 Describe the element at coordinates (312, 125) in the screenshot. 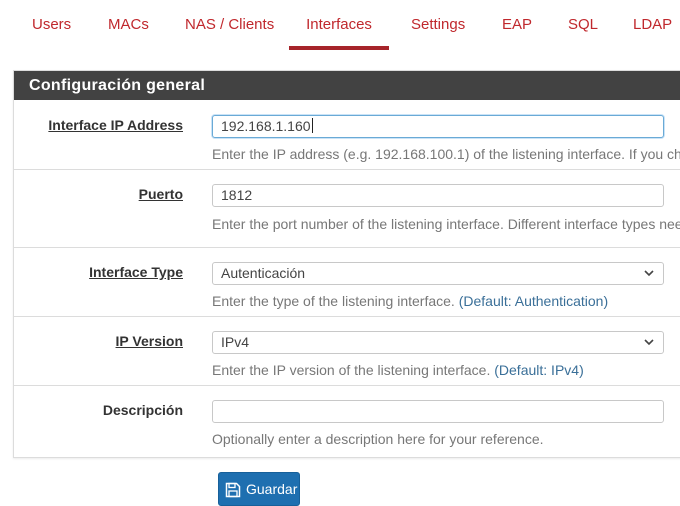

I see `text-cursor` at that location.